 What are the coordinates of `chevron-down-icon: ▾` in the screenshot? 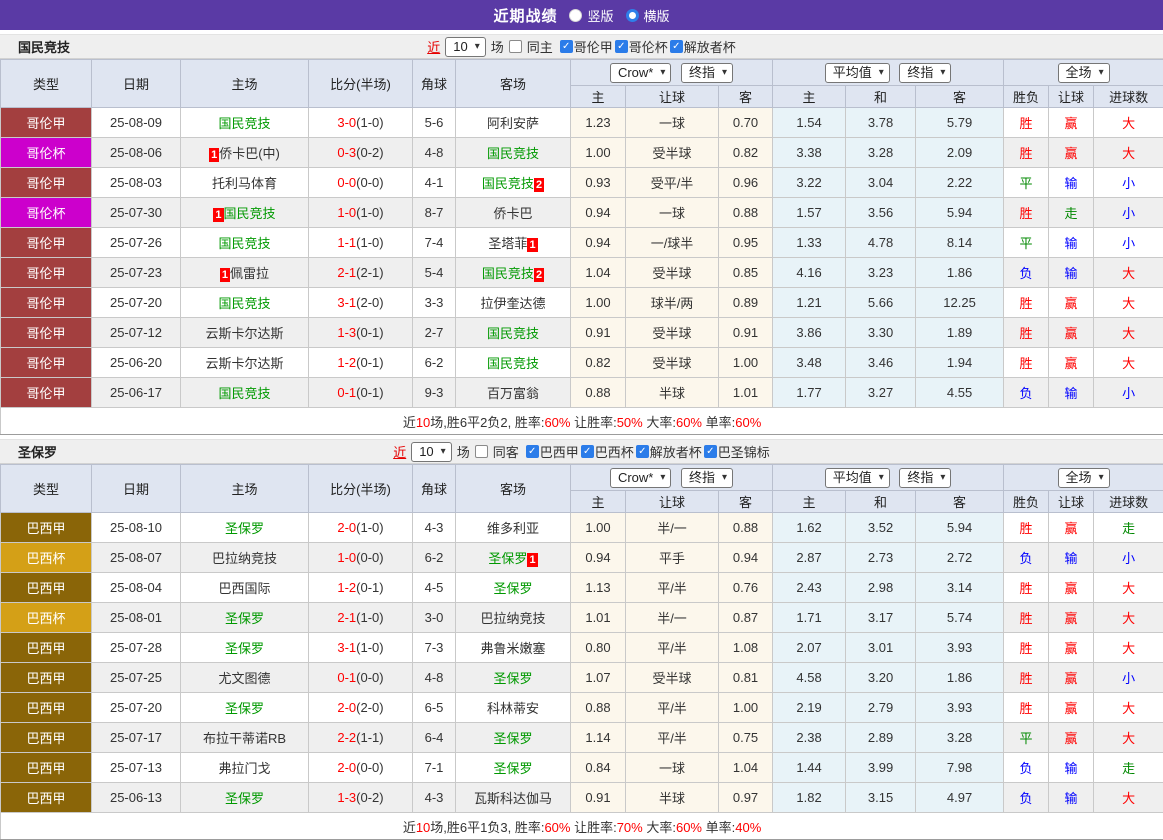 It's located at (724, 478).